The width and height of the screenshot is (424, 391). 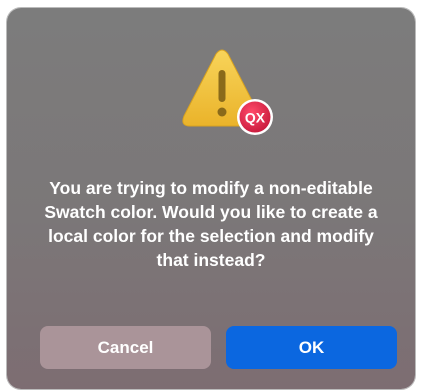 I want to click on app-badge-text: QX, so click(x=255, y=118).